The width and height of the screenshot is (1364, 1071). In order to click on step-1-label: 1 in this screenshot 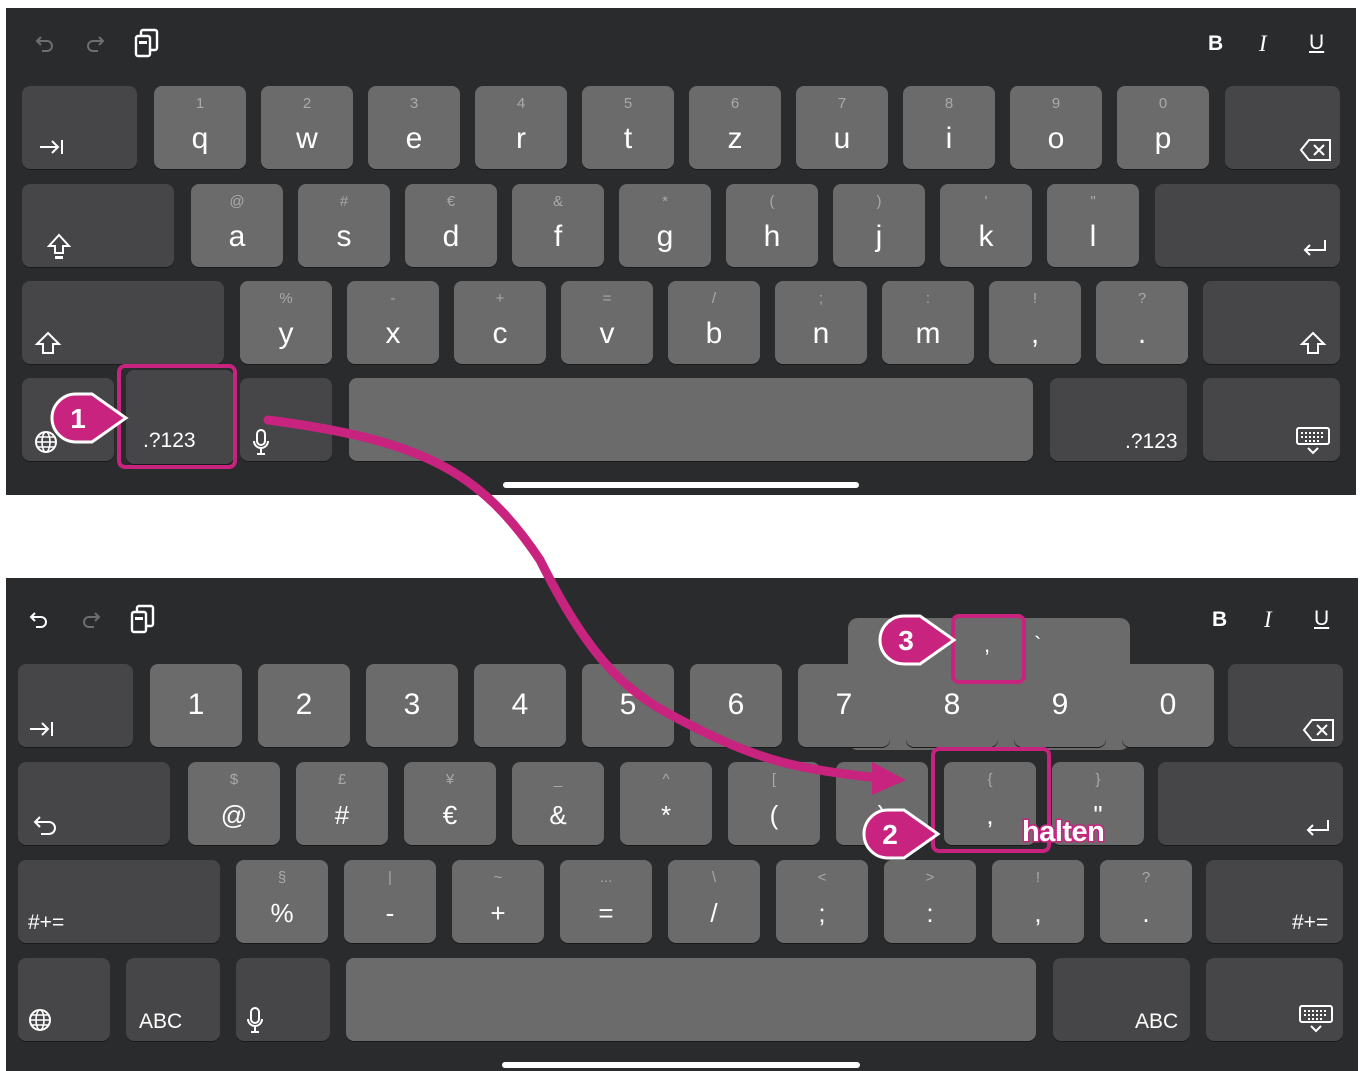, I will do `click(78, 418)`.